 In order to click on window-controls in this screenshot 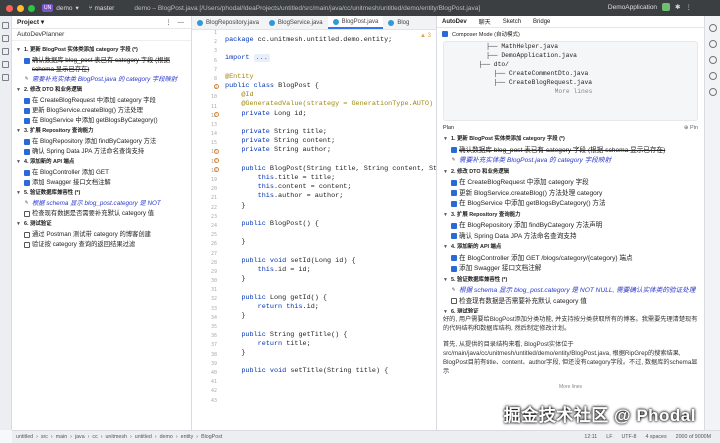, I will do `click(20, 8)`.